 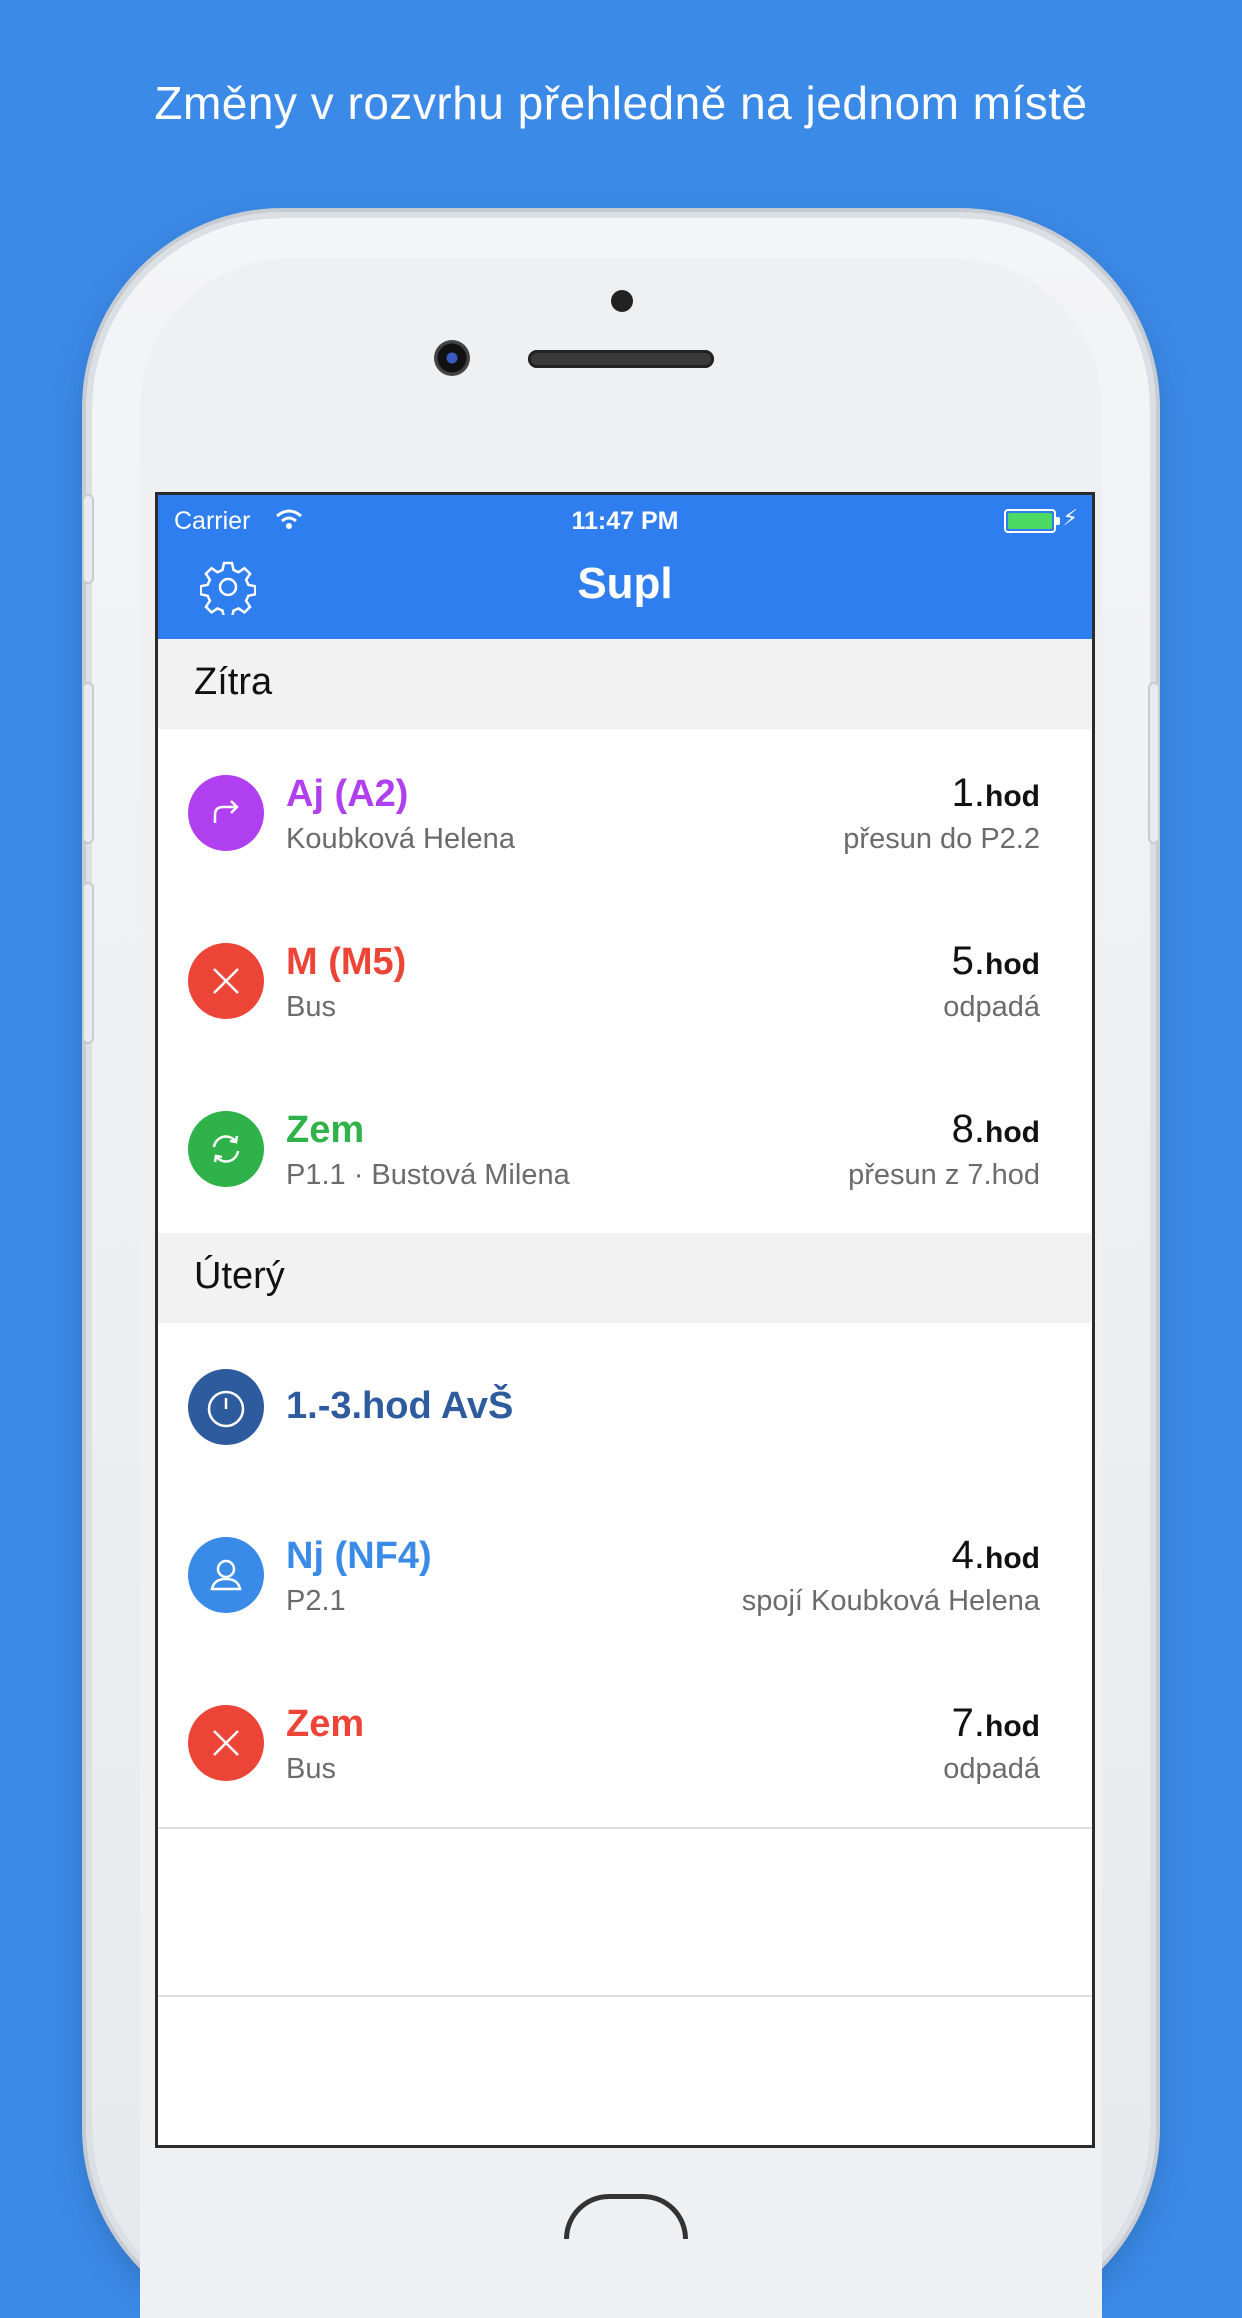 I want to click on section-header-tuesday: Úterý, so click(x=625, y=1278).